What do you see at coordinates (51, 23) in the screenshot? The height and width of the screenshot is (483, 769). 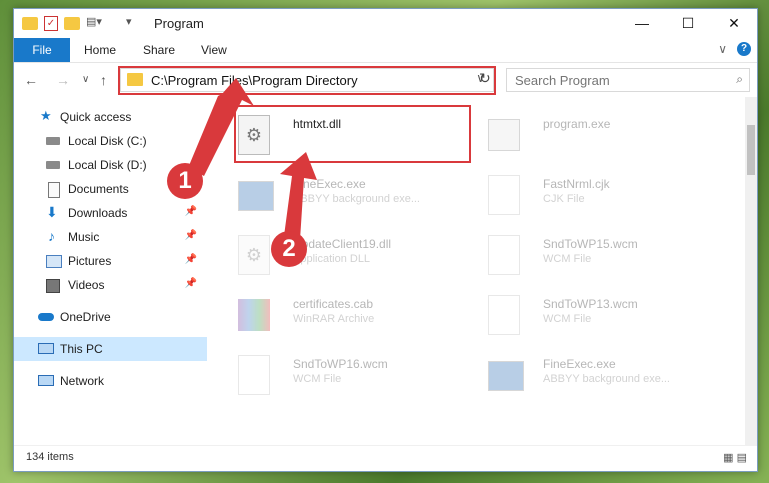 I see `properties-icon: ✓` at bounding box center [51, 23].